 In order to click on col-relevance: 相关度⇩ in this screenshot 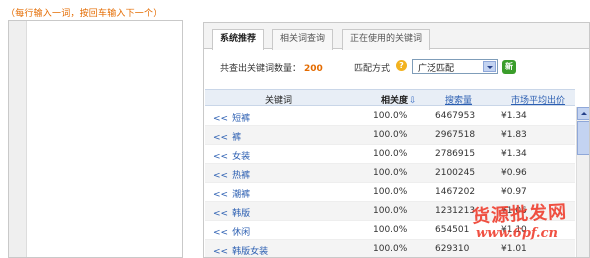, I will do `click(399, 99)`.